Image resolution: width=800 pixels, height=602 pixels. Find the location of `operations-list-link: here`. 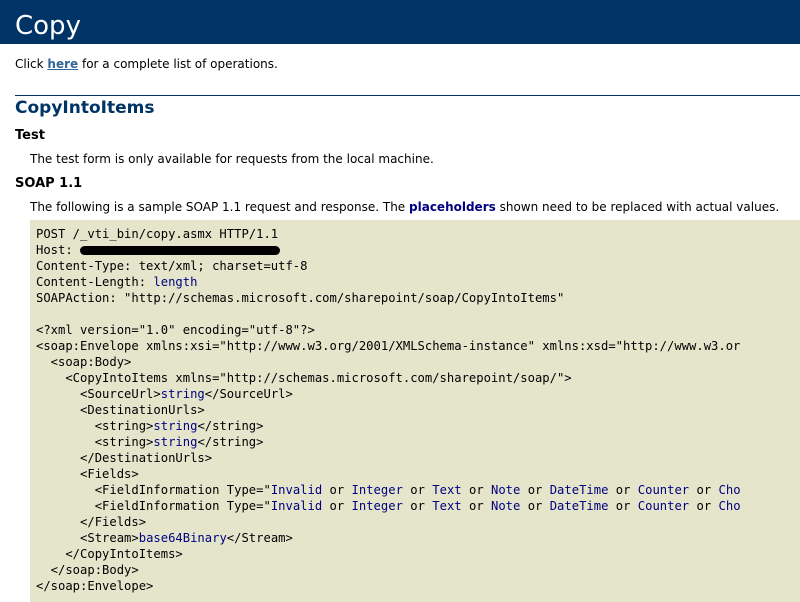

operations-list-link: here is located at coordinates (62, 64).